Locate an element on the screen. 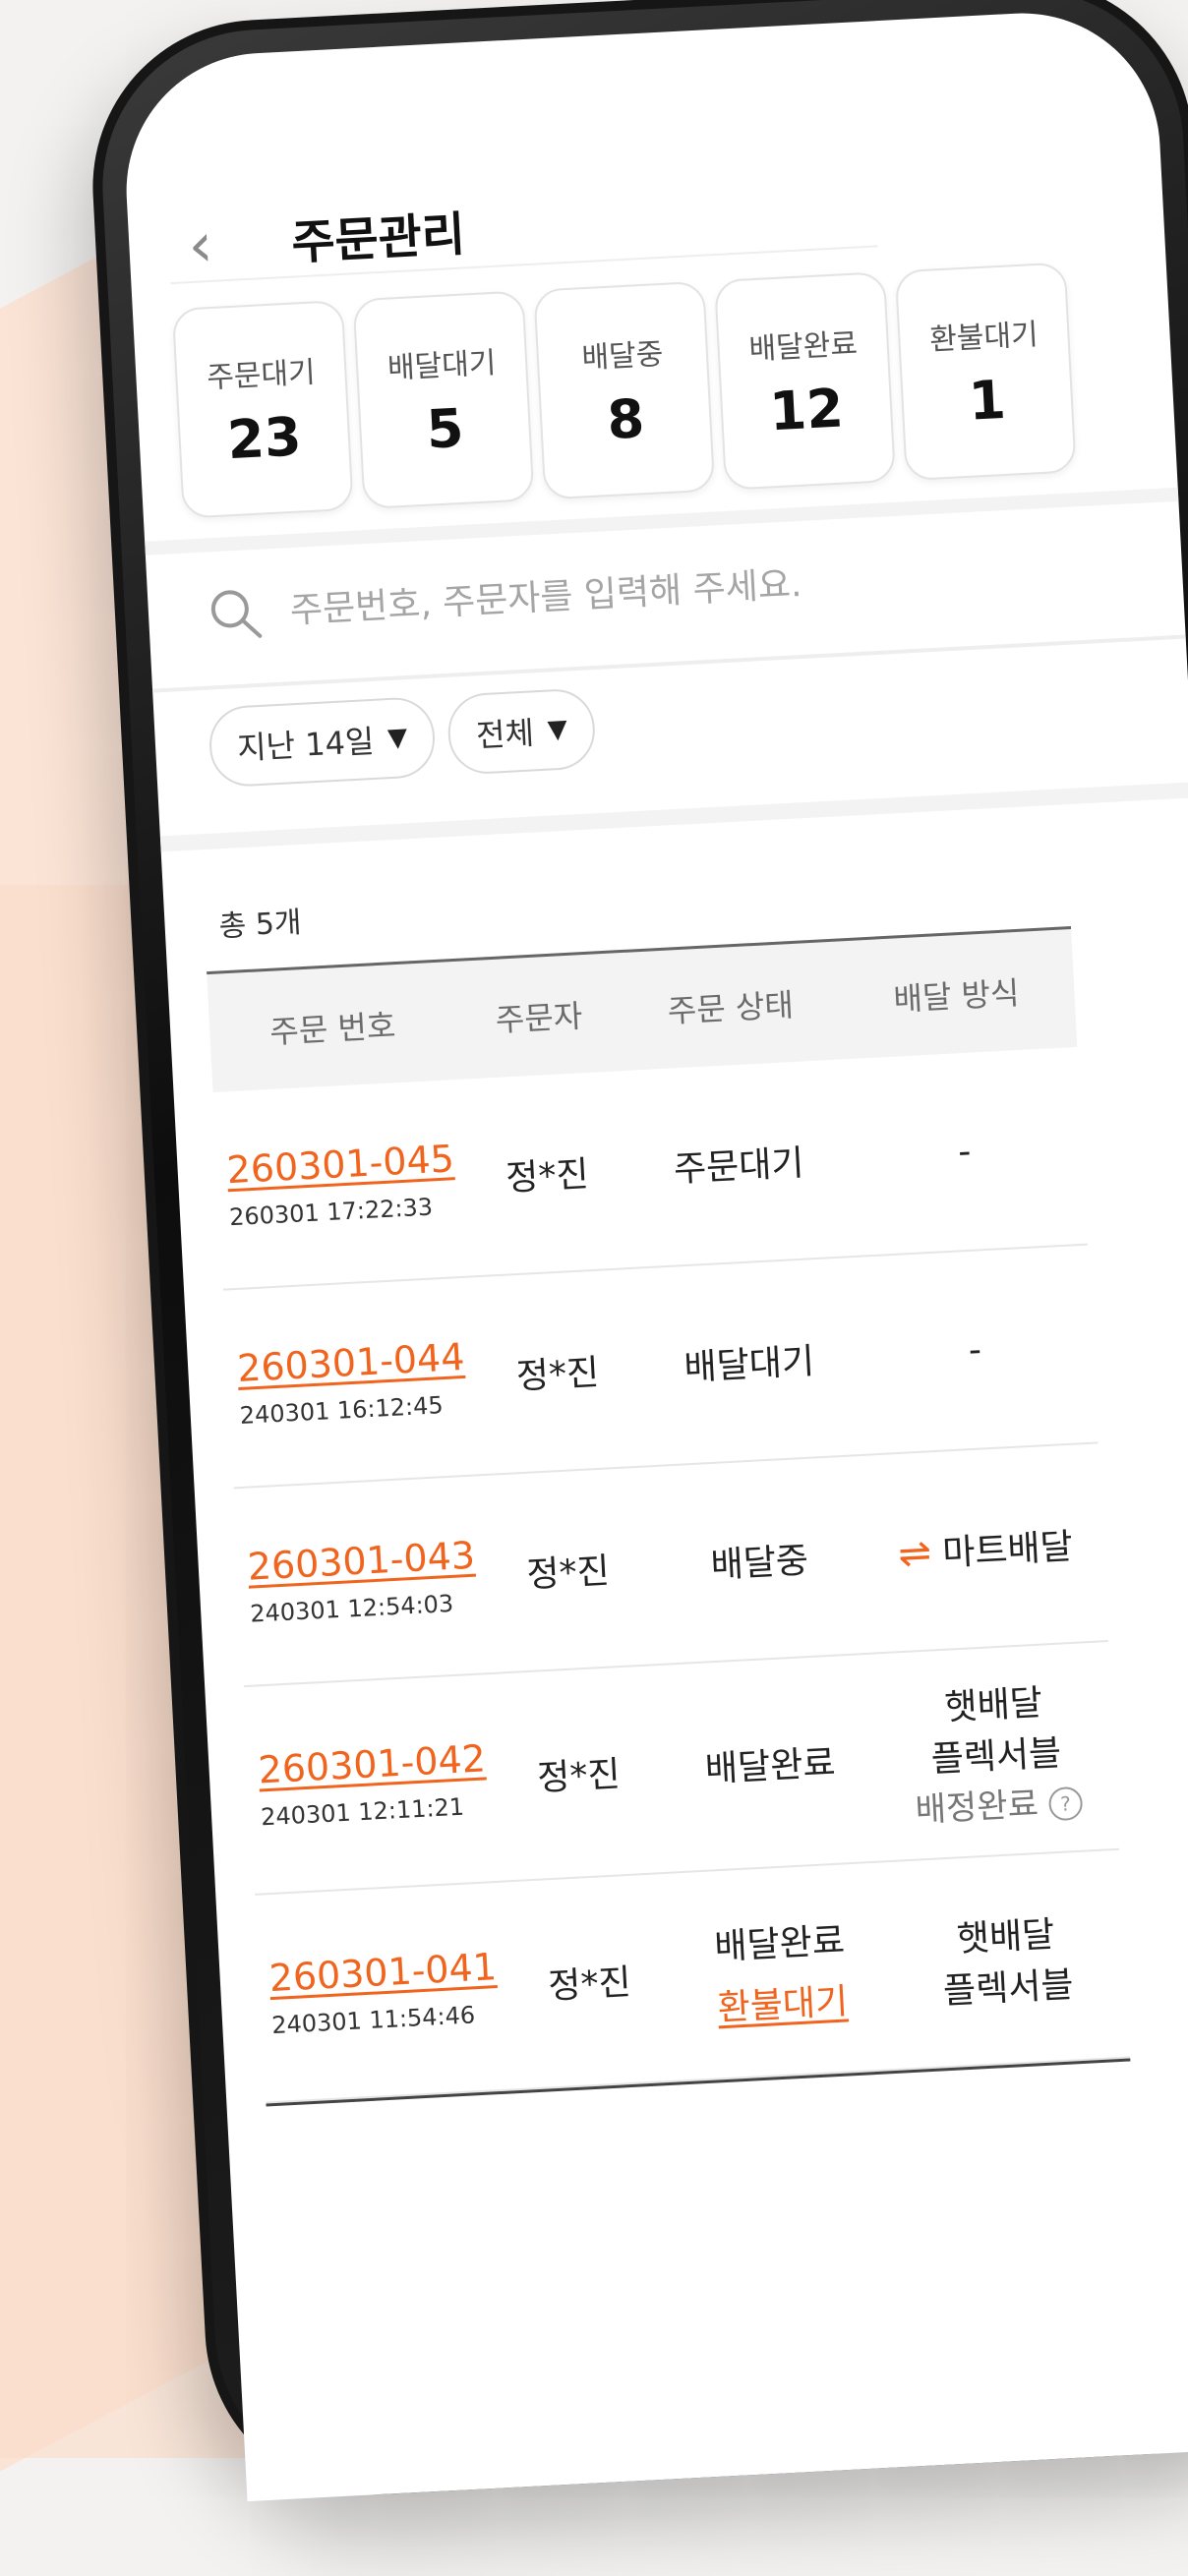 The height and width of the screenshot is (2576, 1188). order-status: 배달대기 is located at coordinates (749, 1365).